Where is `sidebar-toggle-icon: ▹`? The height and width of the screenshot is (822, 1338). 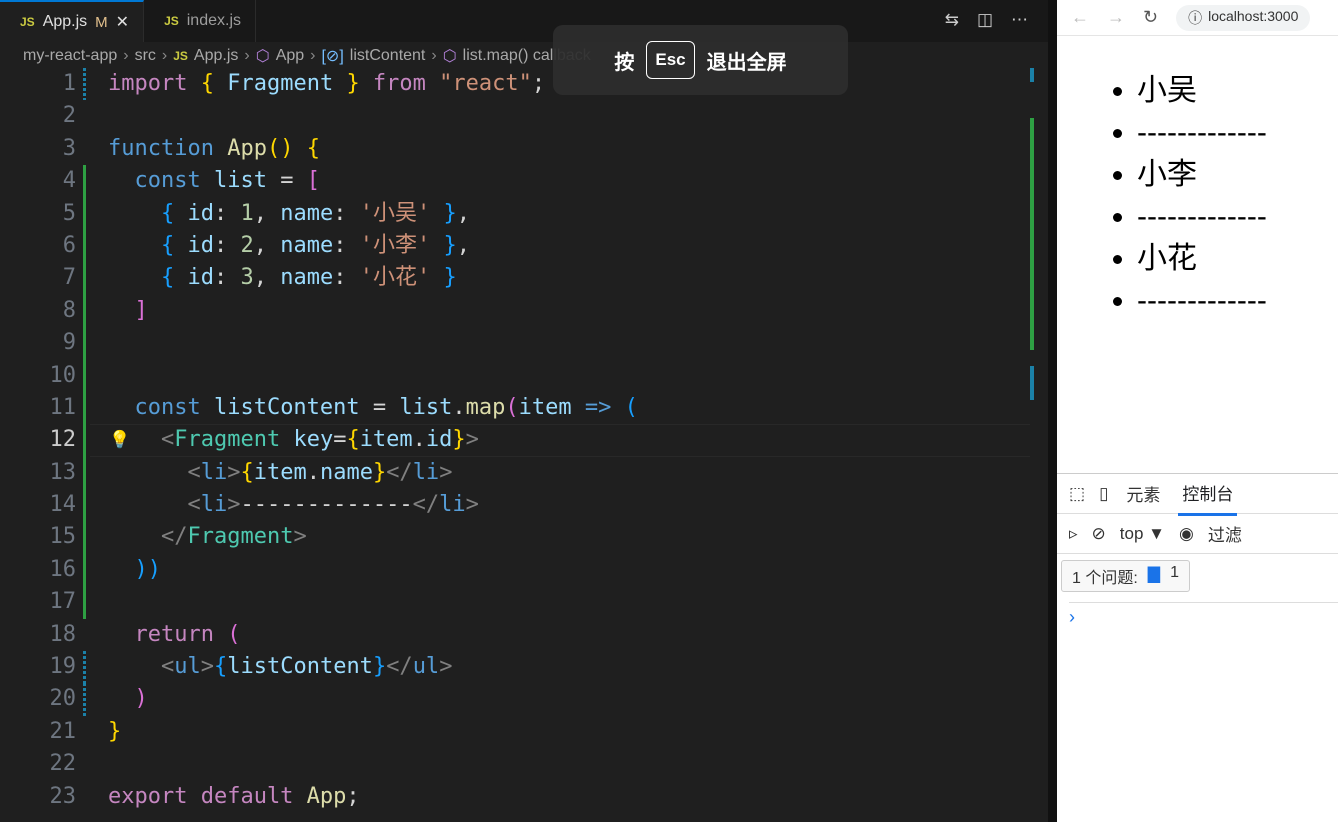
sidebar-toggle-icon: ▹ is located at coordinates (1073, 534).